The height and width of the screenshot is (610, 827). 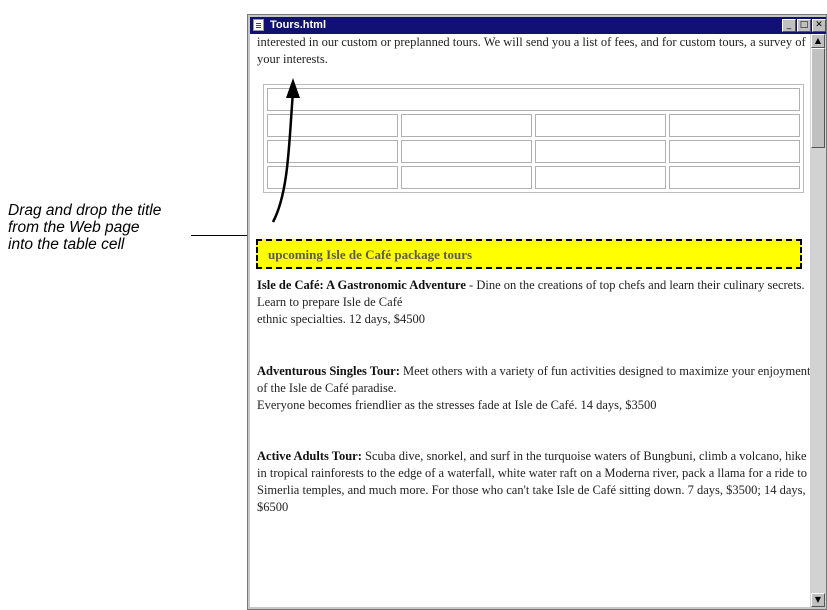 What do you see at coordinates (258, 25) in the screenshot?
I see `document-icon` at bounding box center [258, 25].